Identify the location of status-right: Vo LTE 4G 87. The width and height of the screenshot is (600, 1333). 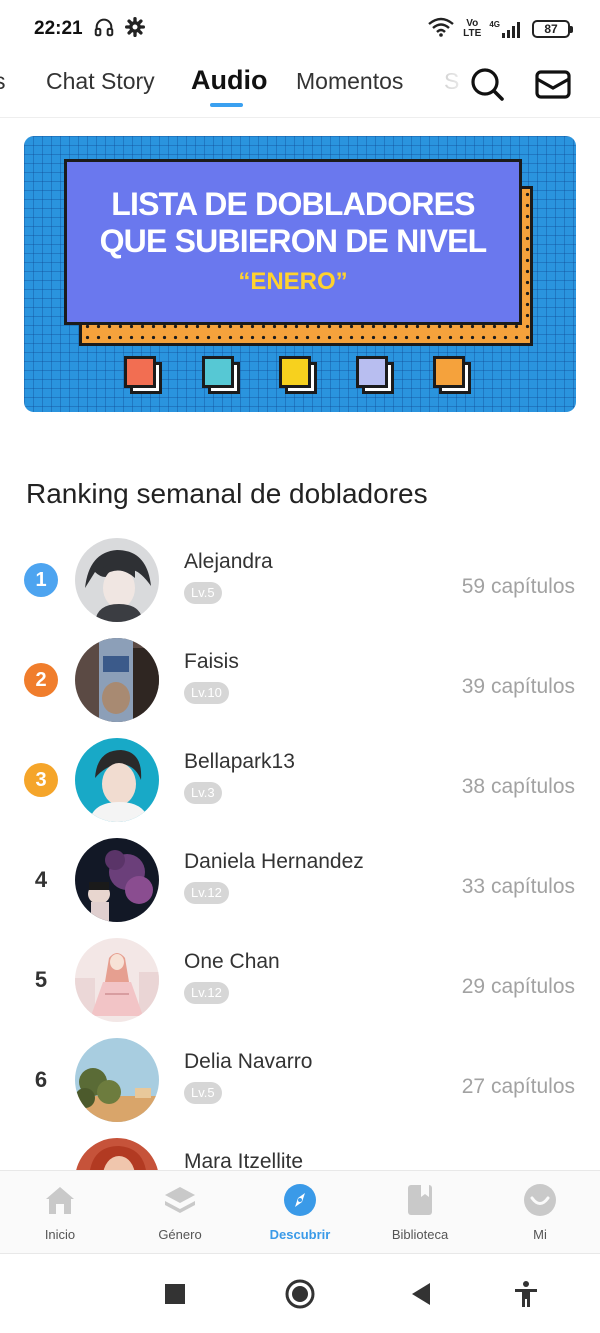
(500, 29).